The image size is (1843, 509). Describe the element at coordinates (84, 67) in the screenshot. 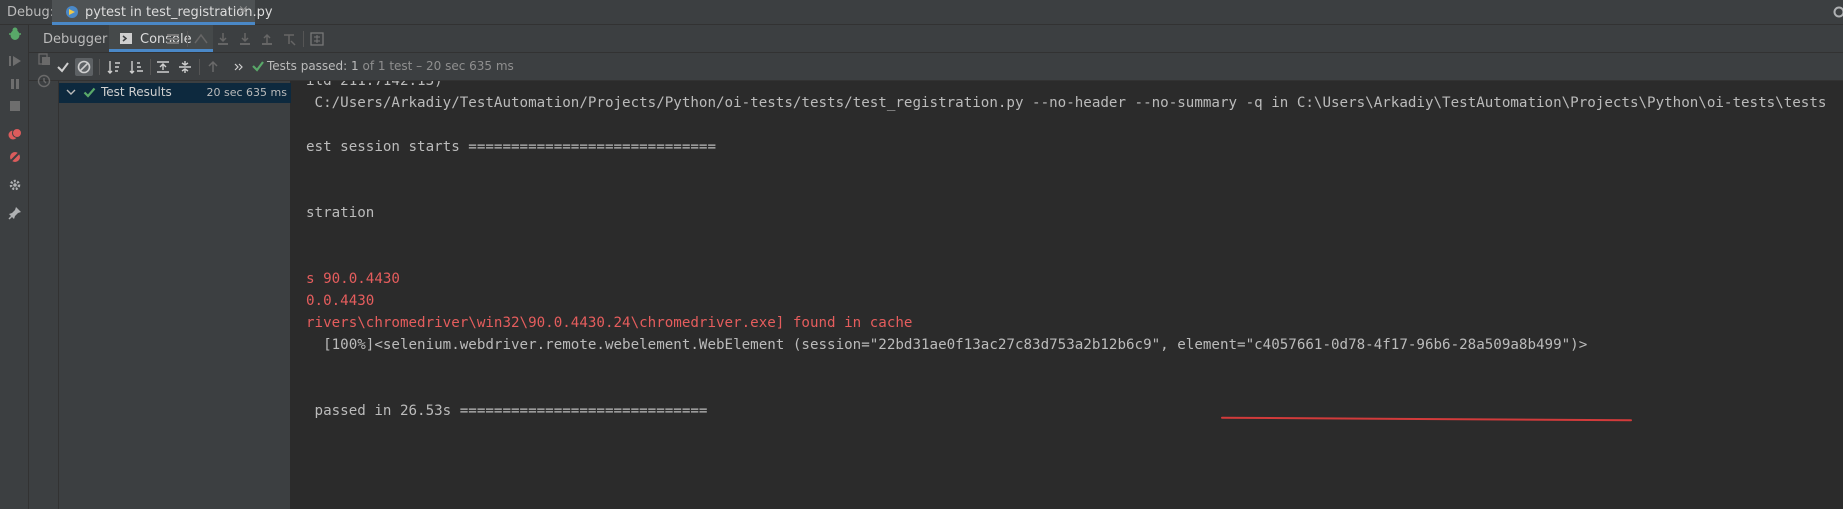

I see `show-ignored-icon` at that location.